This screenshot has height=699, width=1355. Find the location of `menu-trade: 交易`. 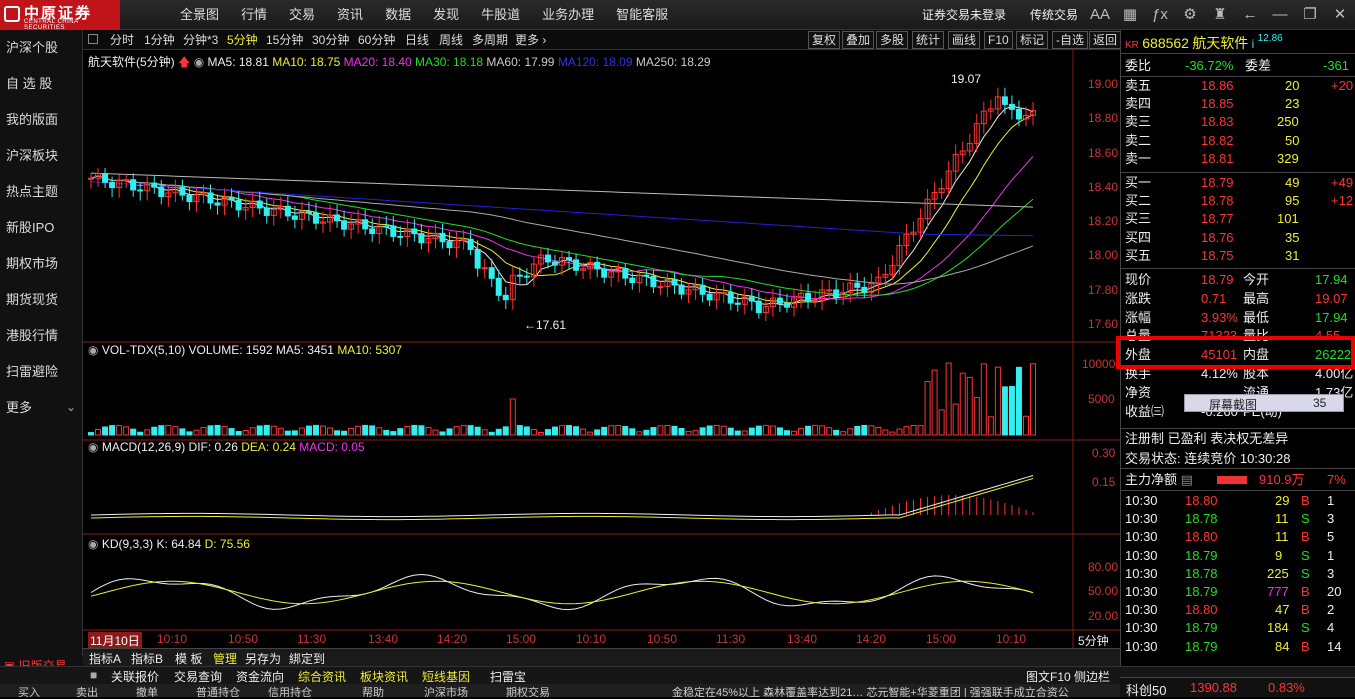

menu-trade: 交易 is located at coordinates (302, 14).